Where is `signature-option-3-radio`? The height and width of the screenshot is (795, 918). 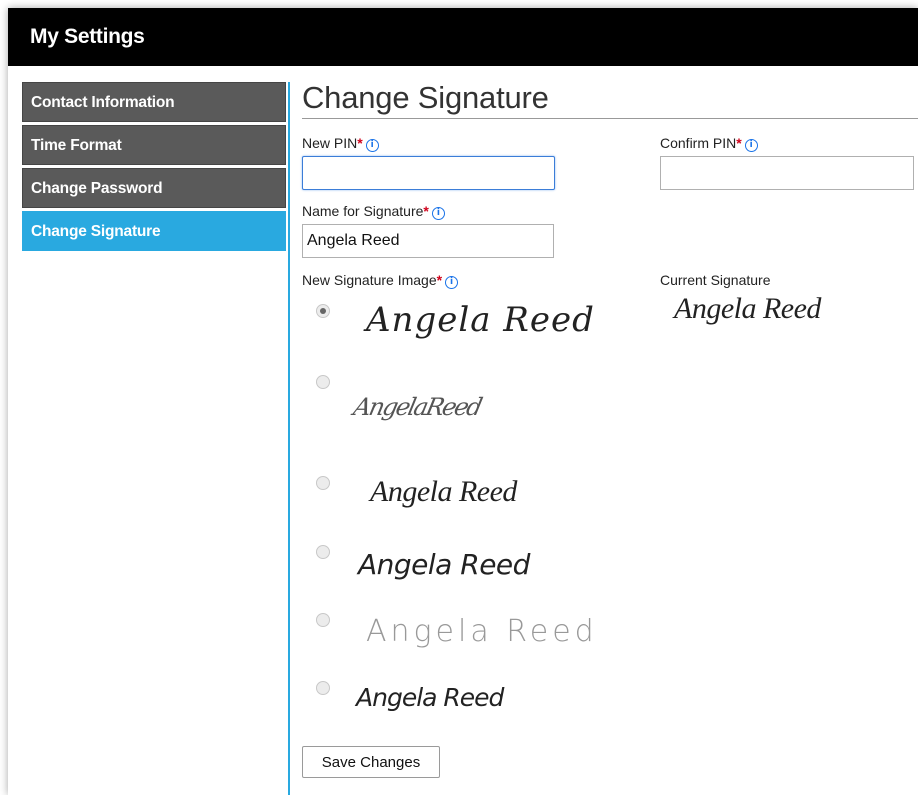
signature-option-3-radio is located at coordinates (323, 483).